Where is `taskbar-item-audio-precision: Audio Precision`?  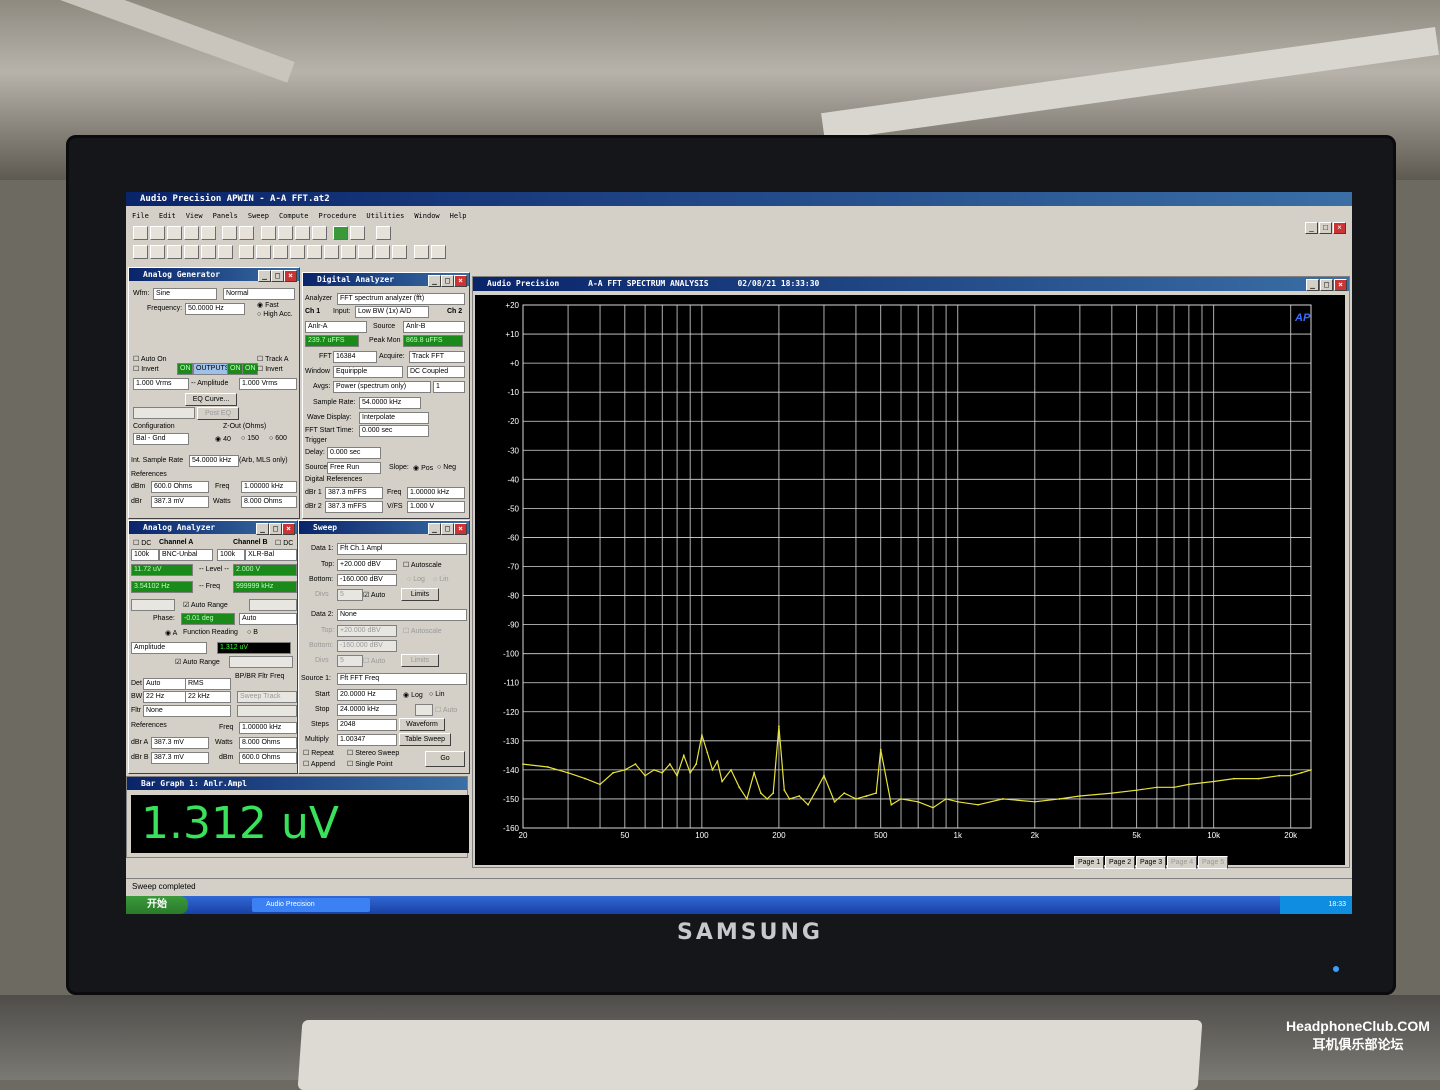 taskbar-item-audio-precision: Audio Precision is located at coordinates (311, 905).